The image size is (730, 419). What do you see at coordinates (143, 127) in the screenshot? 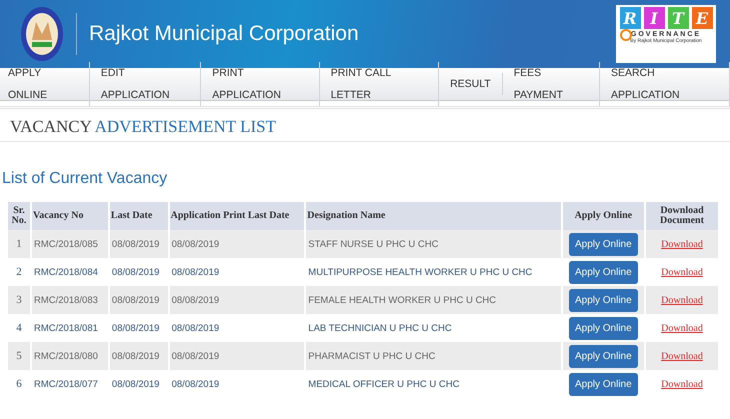
I see `page-title: VACANCY ADVERTISEMENT LIST` at bounding box center [143, 127].